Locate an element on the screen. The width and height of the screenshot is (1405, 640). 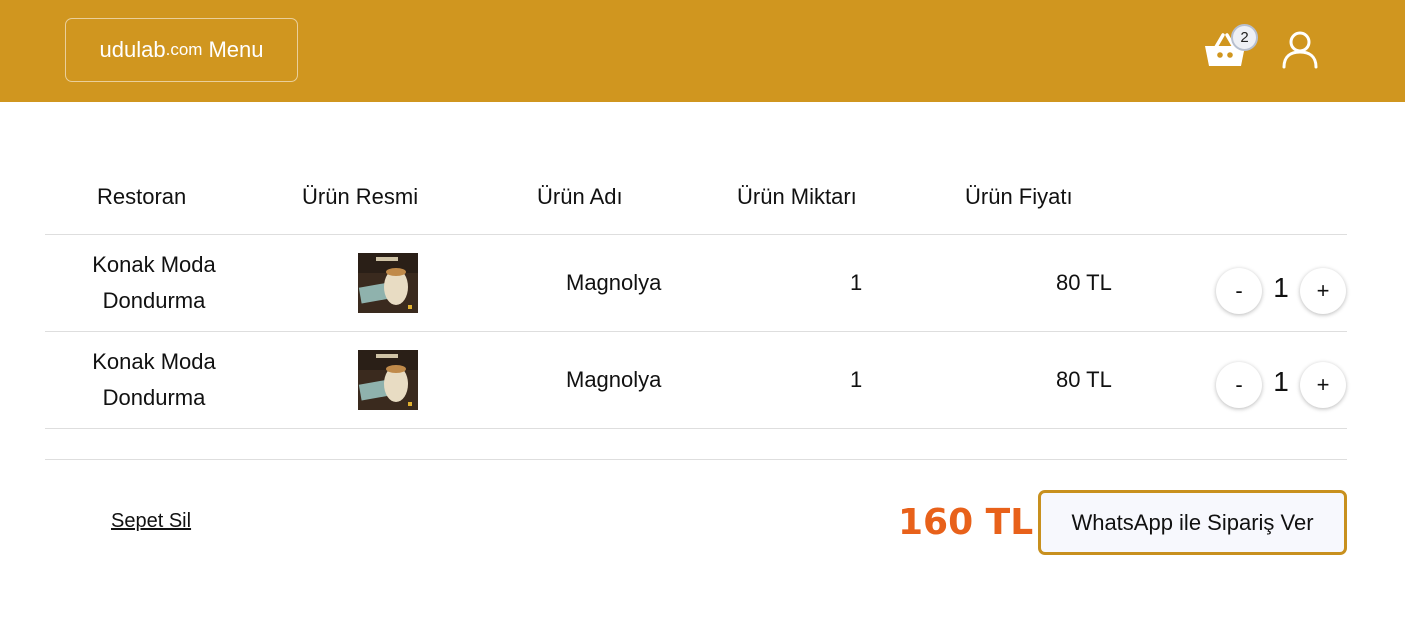
user-icon is located at coordinates (1300, 50).